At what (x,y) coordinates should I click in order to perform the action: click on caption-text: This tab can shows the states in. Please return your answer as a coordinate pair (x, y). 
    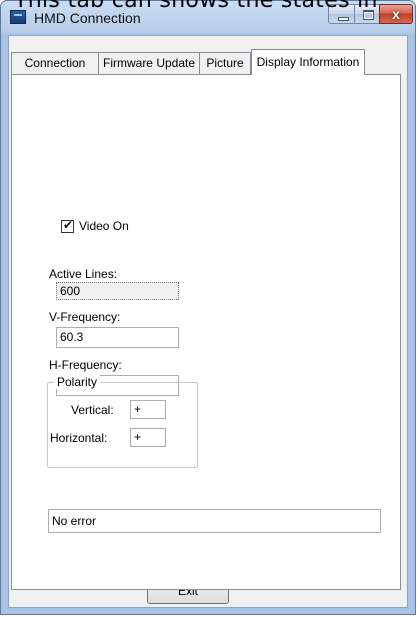
    Looking at the image, I should click on (196, 6).